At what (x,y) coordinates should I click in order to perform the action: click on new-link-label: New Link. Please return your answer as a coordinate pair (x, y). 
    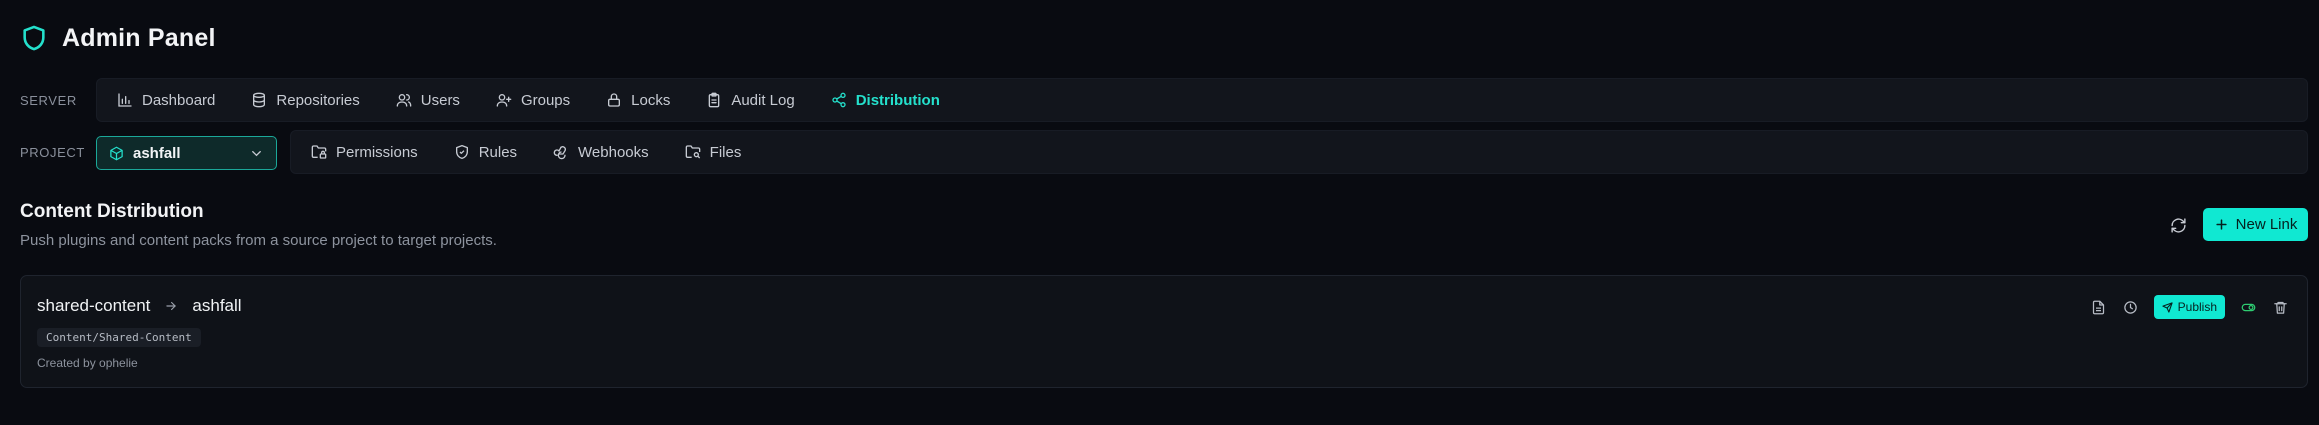
    Looking at the image, I should click on (2266, 224).